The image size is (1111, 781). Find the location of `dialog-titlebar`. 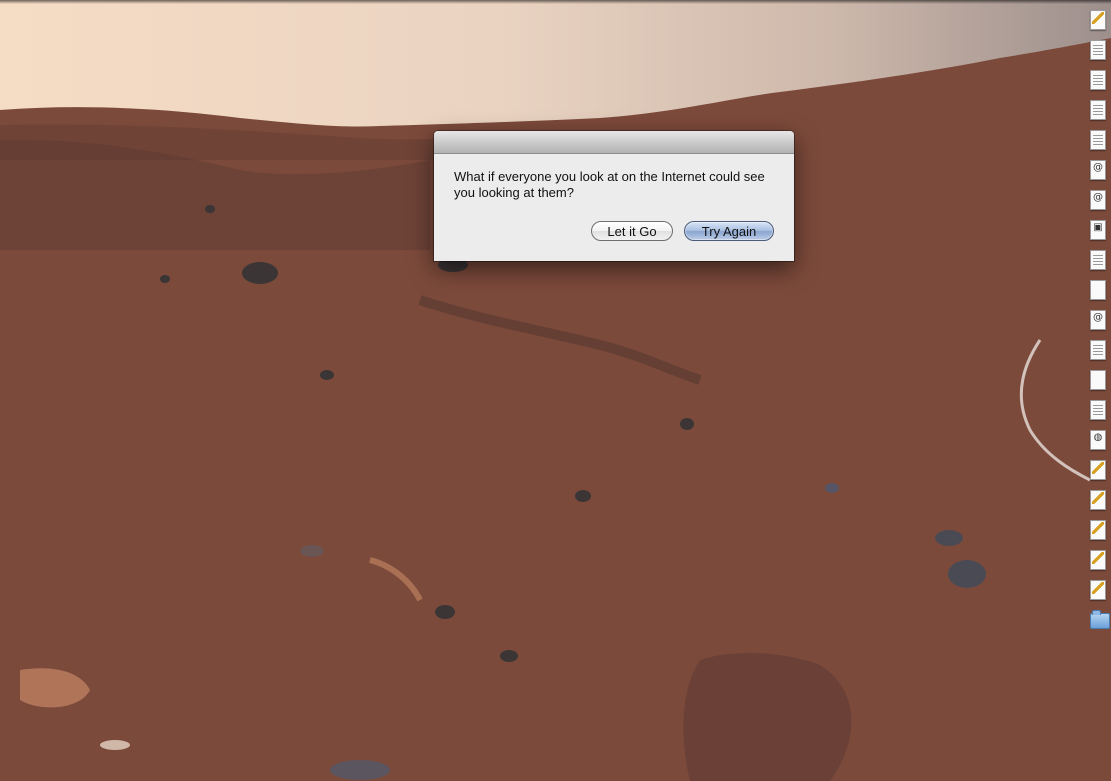

dialog-titlebar is located at coordinates (614, 142).